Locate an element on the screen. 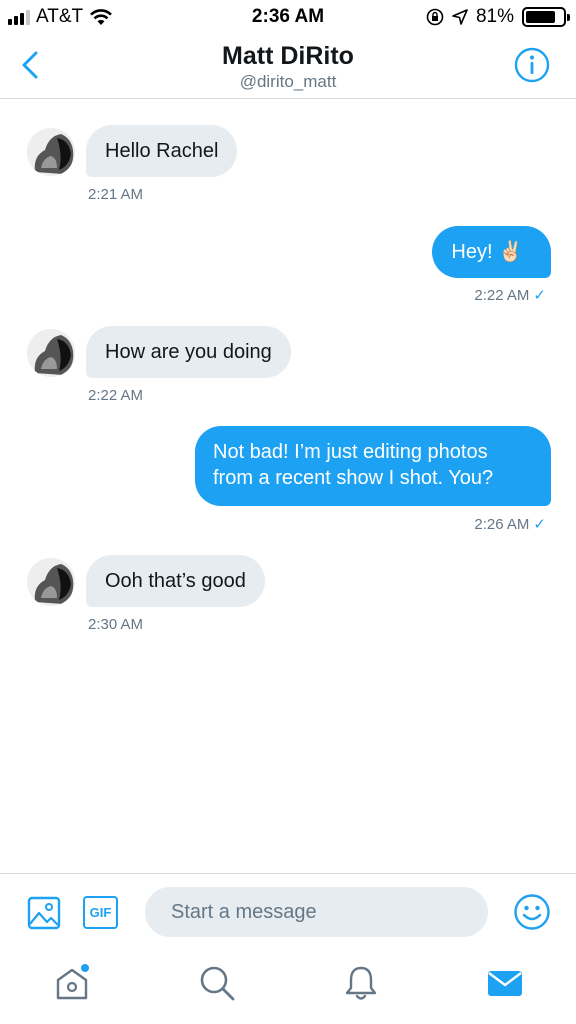 This screenshot has width=576, height=1024. message-timestamp-row: 2:22 AM ✓ is located at coordinates (510, 295).